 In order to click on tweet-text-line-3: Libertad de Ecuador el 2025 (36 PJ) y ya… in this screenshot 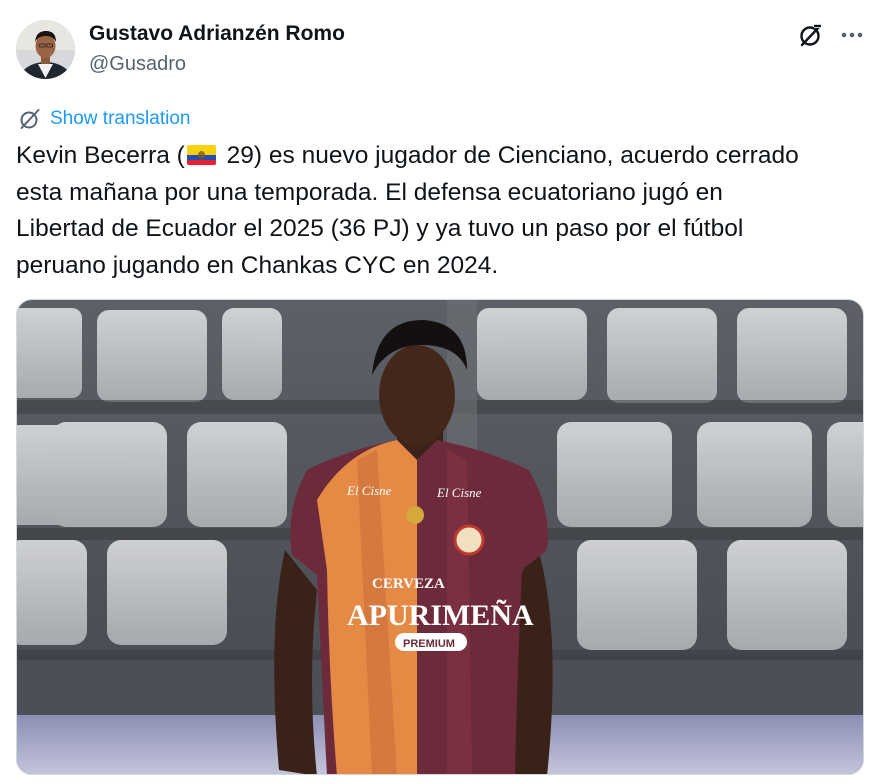, I will do `click(380, 228)`.